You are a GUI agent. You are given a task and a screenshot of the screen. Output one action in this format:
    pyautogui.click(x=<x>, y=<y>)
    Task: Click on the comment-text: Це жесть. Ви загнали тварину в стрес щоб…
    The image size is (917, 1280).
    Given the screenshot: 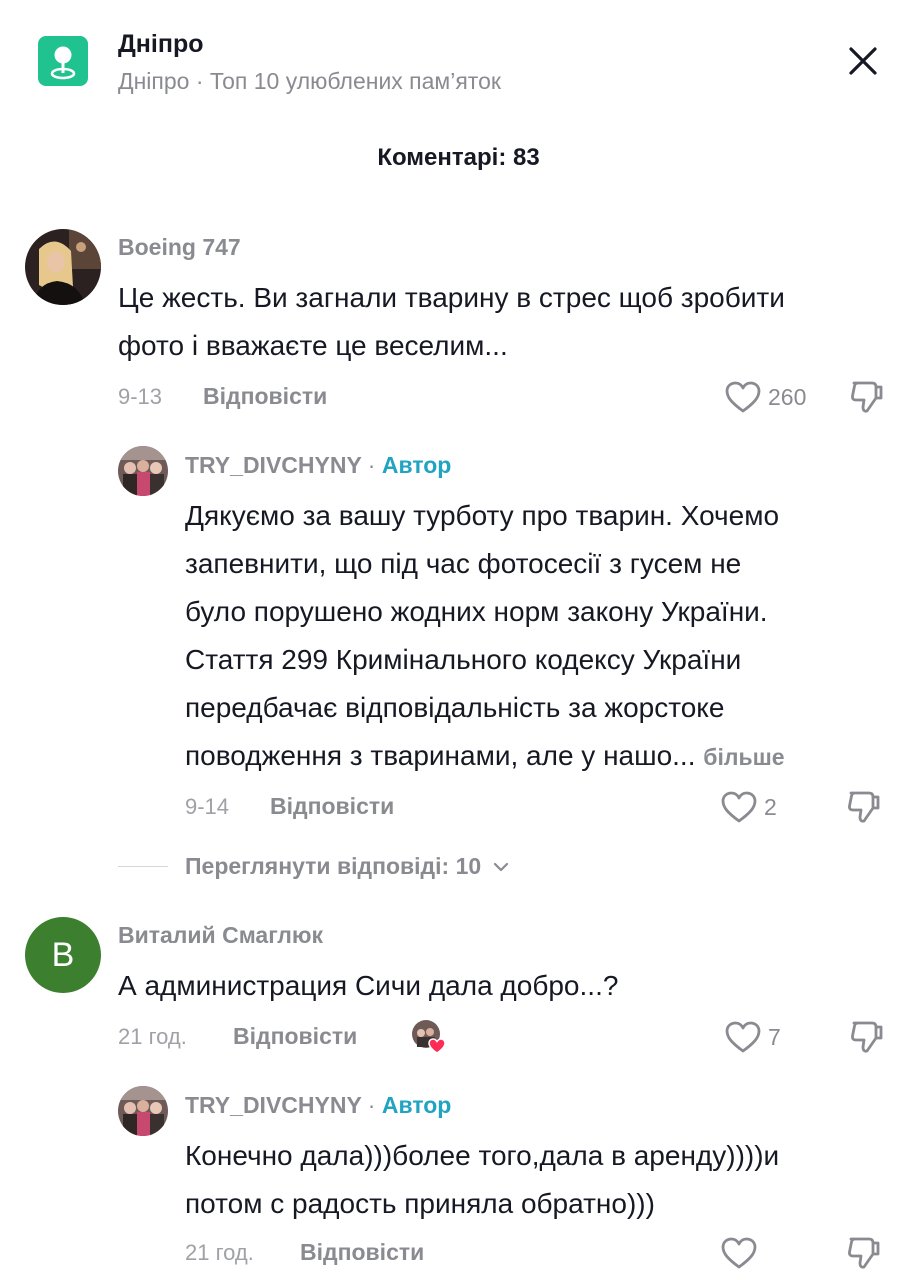 What is the action you would take?
    pyautogui.click(x=451, y=322)
    